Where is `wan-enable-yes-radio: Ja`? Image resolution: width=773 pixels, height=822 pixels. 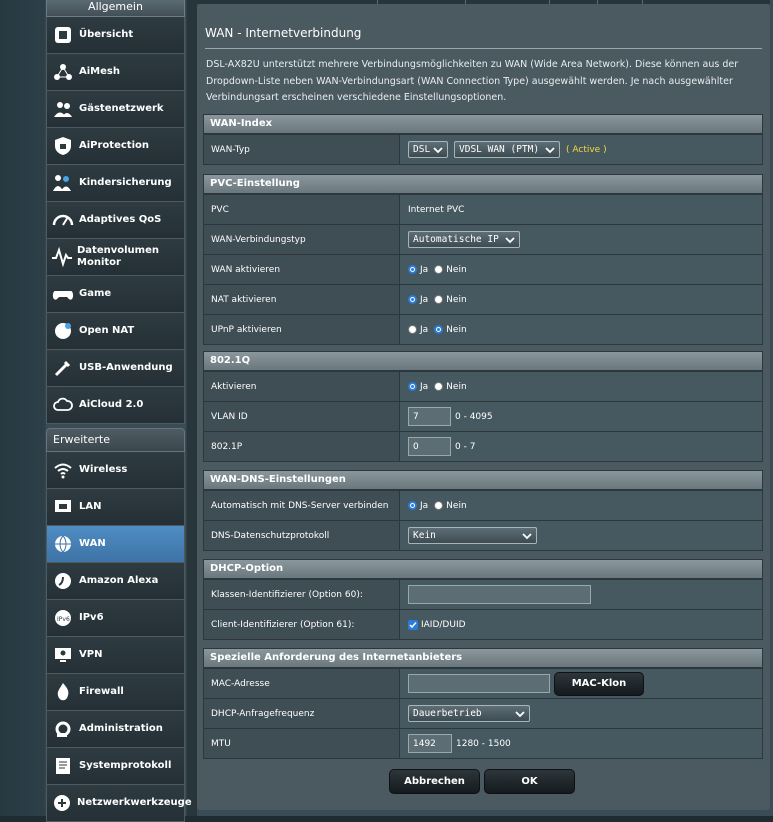
wan-enable-yes-radio: Ja is located at coordinates (418, 270).